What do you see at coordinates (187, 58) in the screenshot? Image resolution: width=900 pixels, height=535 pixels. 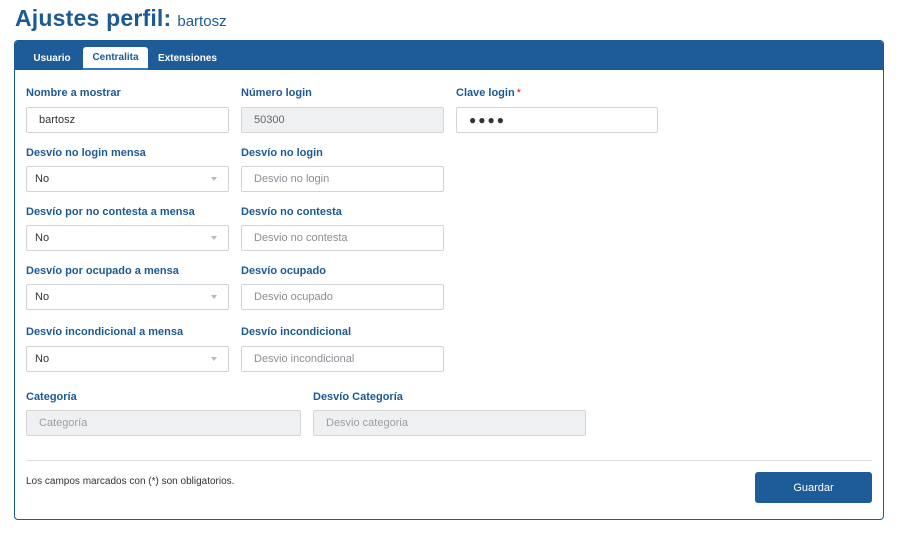 I see `tab-extensiones: Extensiones` at bounding box center [187, 58].